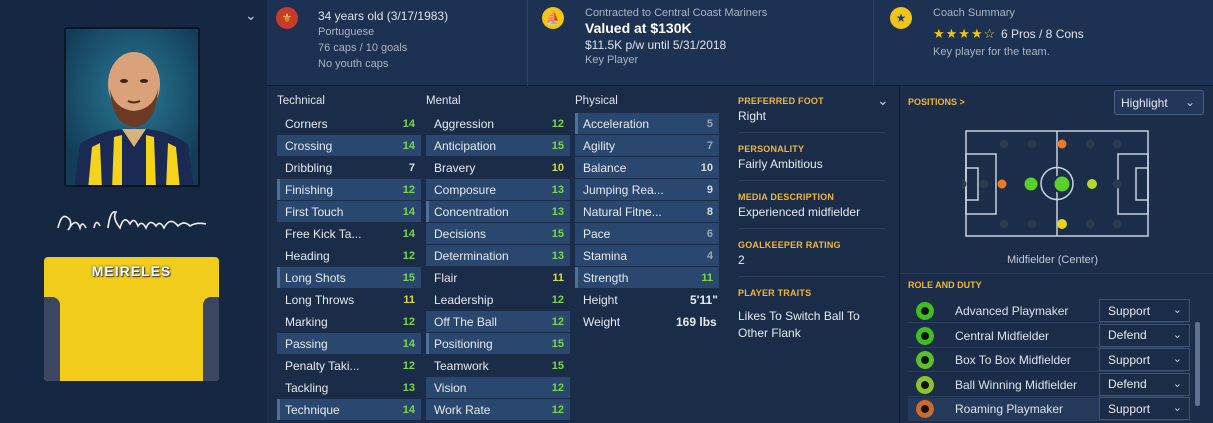 This screenshot has width=1213, height=423. I want to click on attribute-name: Balance, so click(605, 167).